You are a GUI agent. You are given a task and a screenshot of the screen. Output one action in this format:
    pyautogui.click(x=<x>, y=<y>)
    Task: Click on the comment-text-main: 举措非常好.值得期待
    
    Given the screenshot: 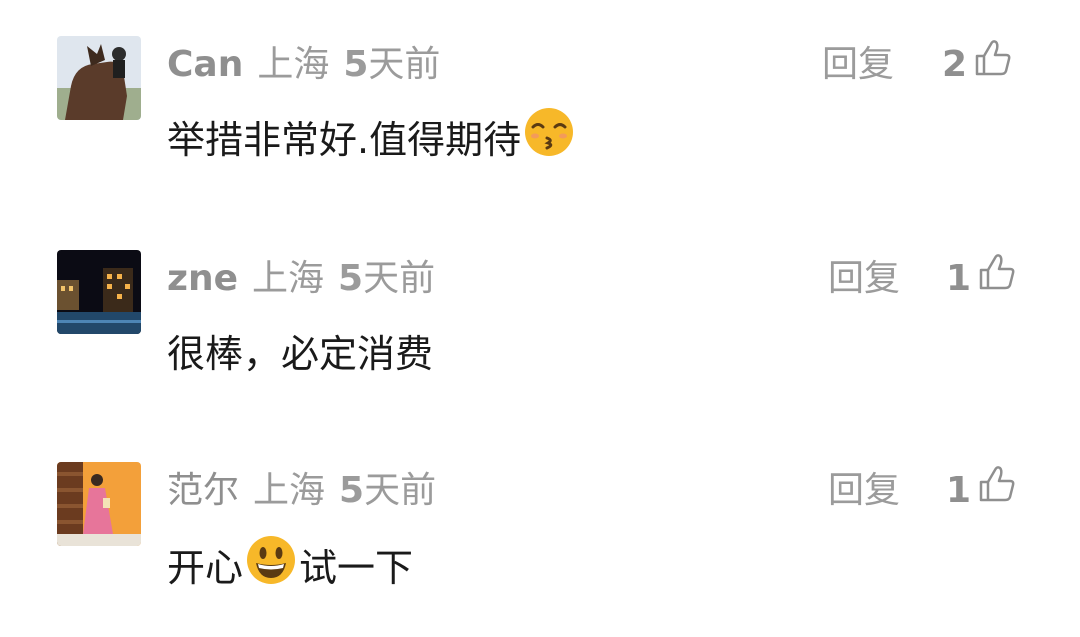 What is the action you would take?
    pyautogui.click(x=344, y=140)
    